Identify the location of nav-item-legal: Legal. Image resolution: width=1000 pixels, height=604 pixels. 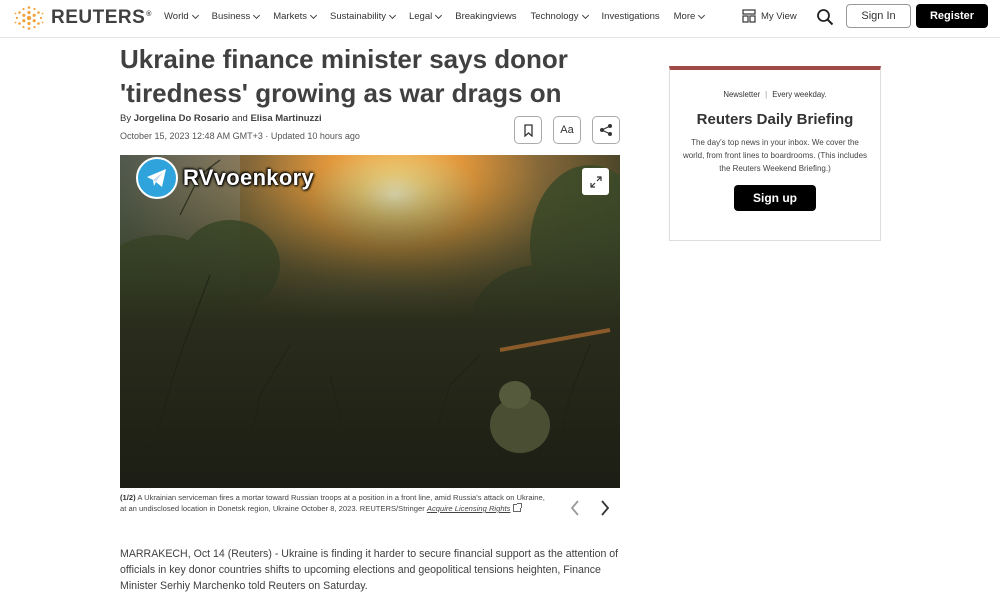
(426, 16).